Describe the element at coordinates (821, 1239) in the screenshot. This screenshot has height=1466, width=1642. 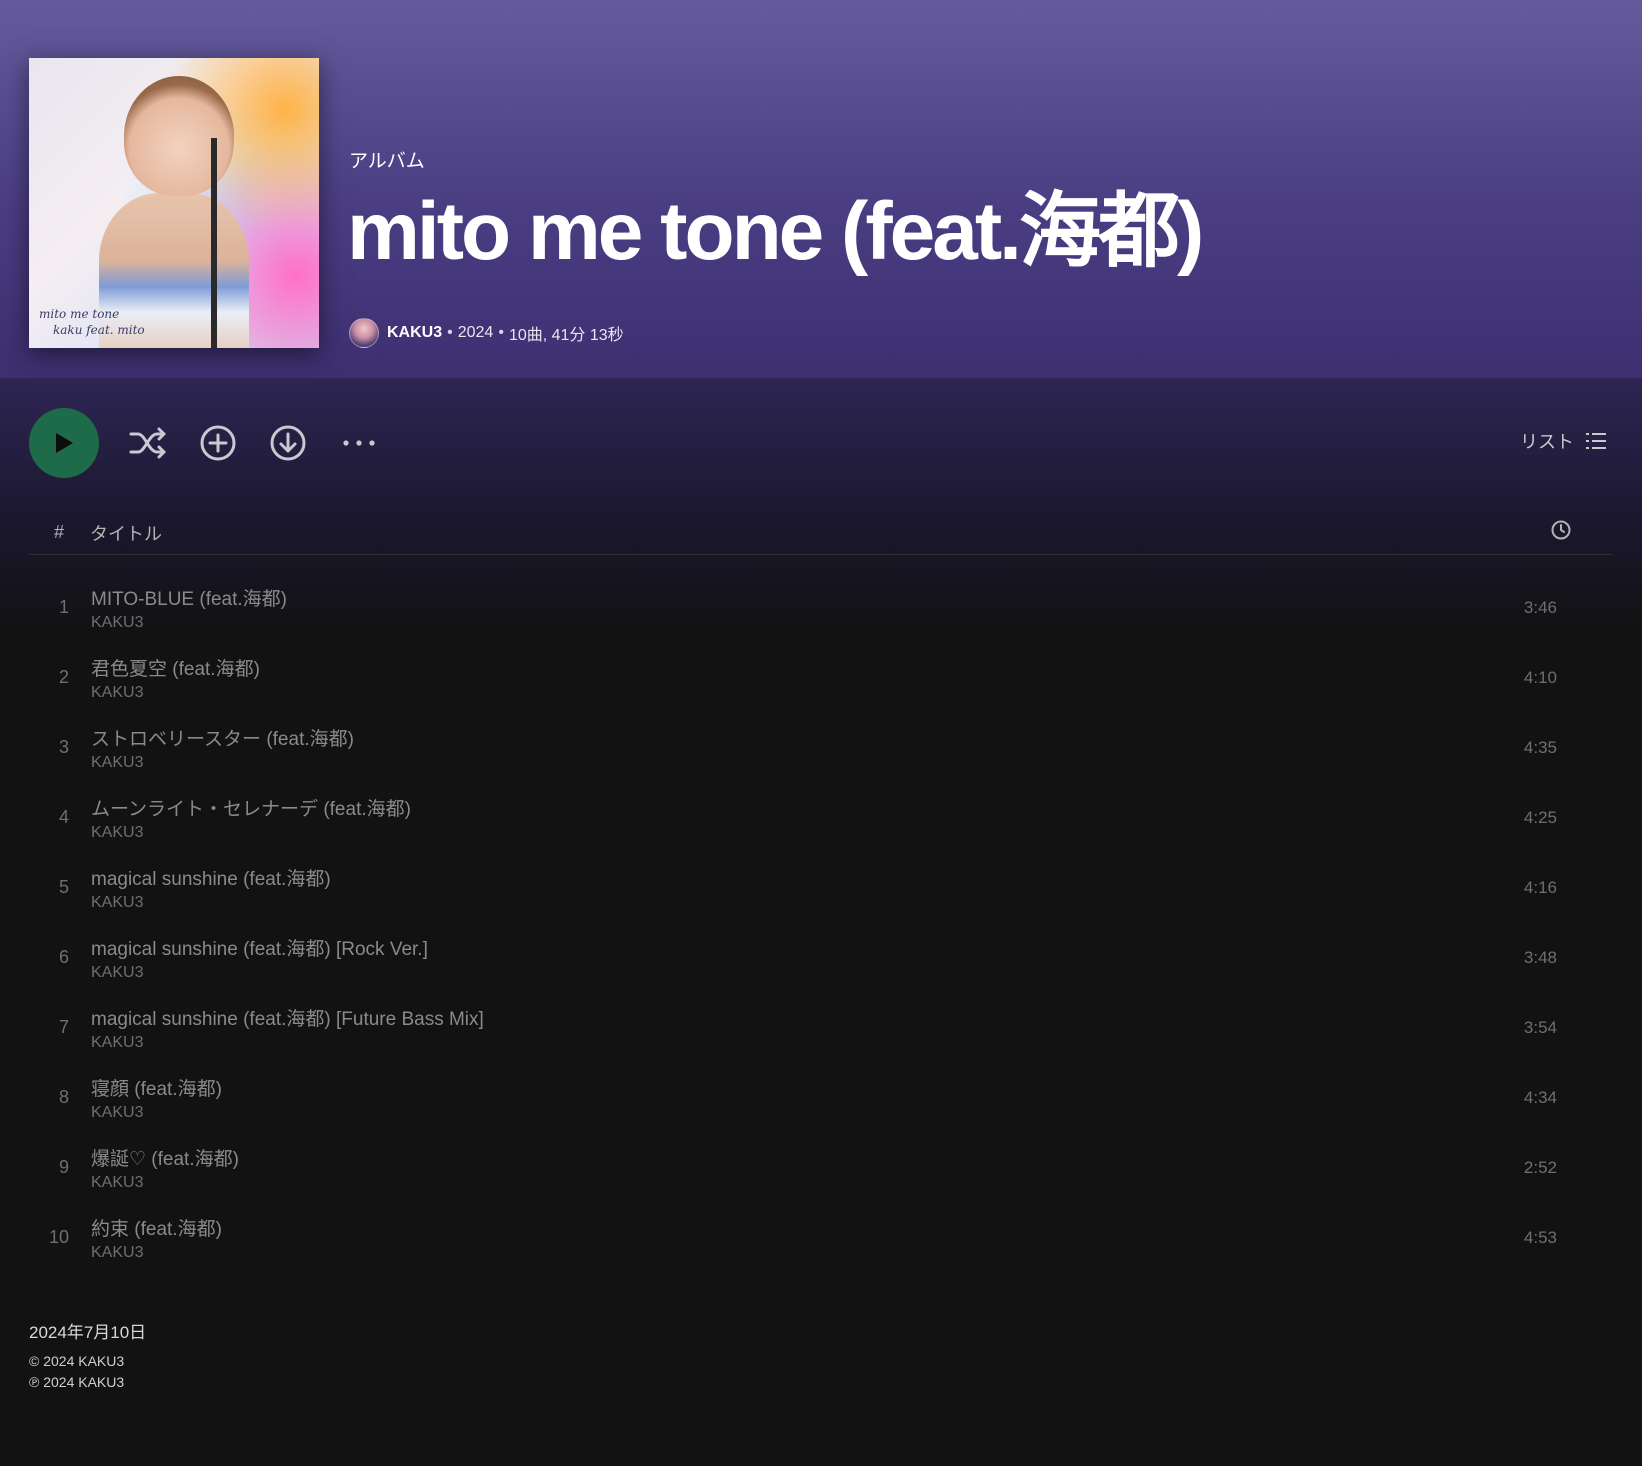
I see `track-row: 10 約束 (feat.海都) KAKU3 4:53` at that location.